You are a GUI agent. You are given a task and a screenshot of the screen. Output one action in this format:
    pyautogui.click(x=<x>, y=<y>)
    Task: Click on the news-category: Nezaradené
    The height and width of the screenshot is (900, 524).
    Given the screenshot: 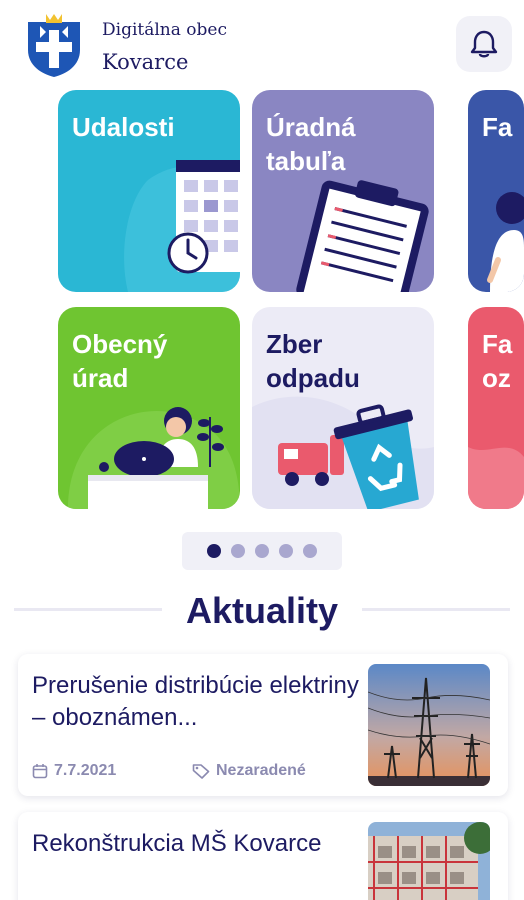 What is the action you would take?
    pyautogui.click(x=249, y=771)
    